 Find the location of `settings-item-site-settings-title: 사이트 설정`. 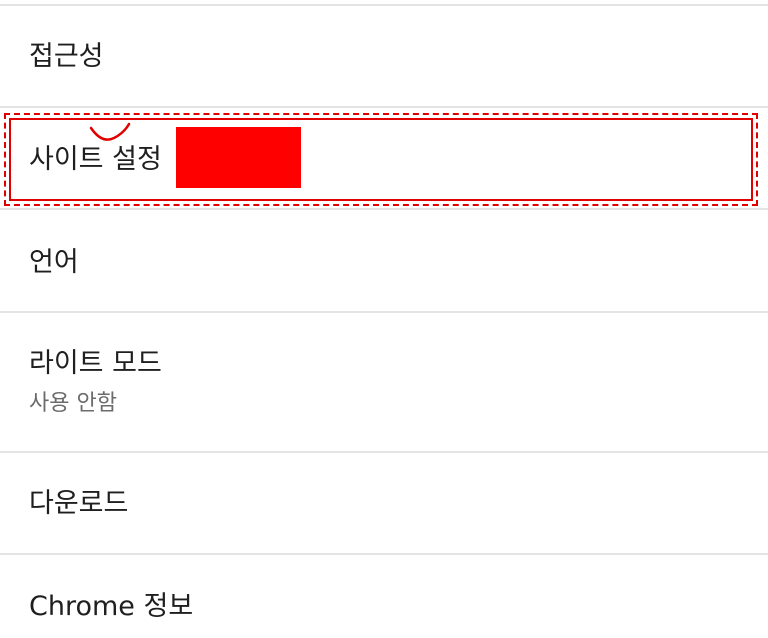

settings-item-site-settings-title: 사이트 설정 is located at coordinates (95, 159).